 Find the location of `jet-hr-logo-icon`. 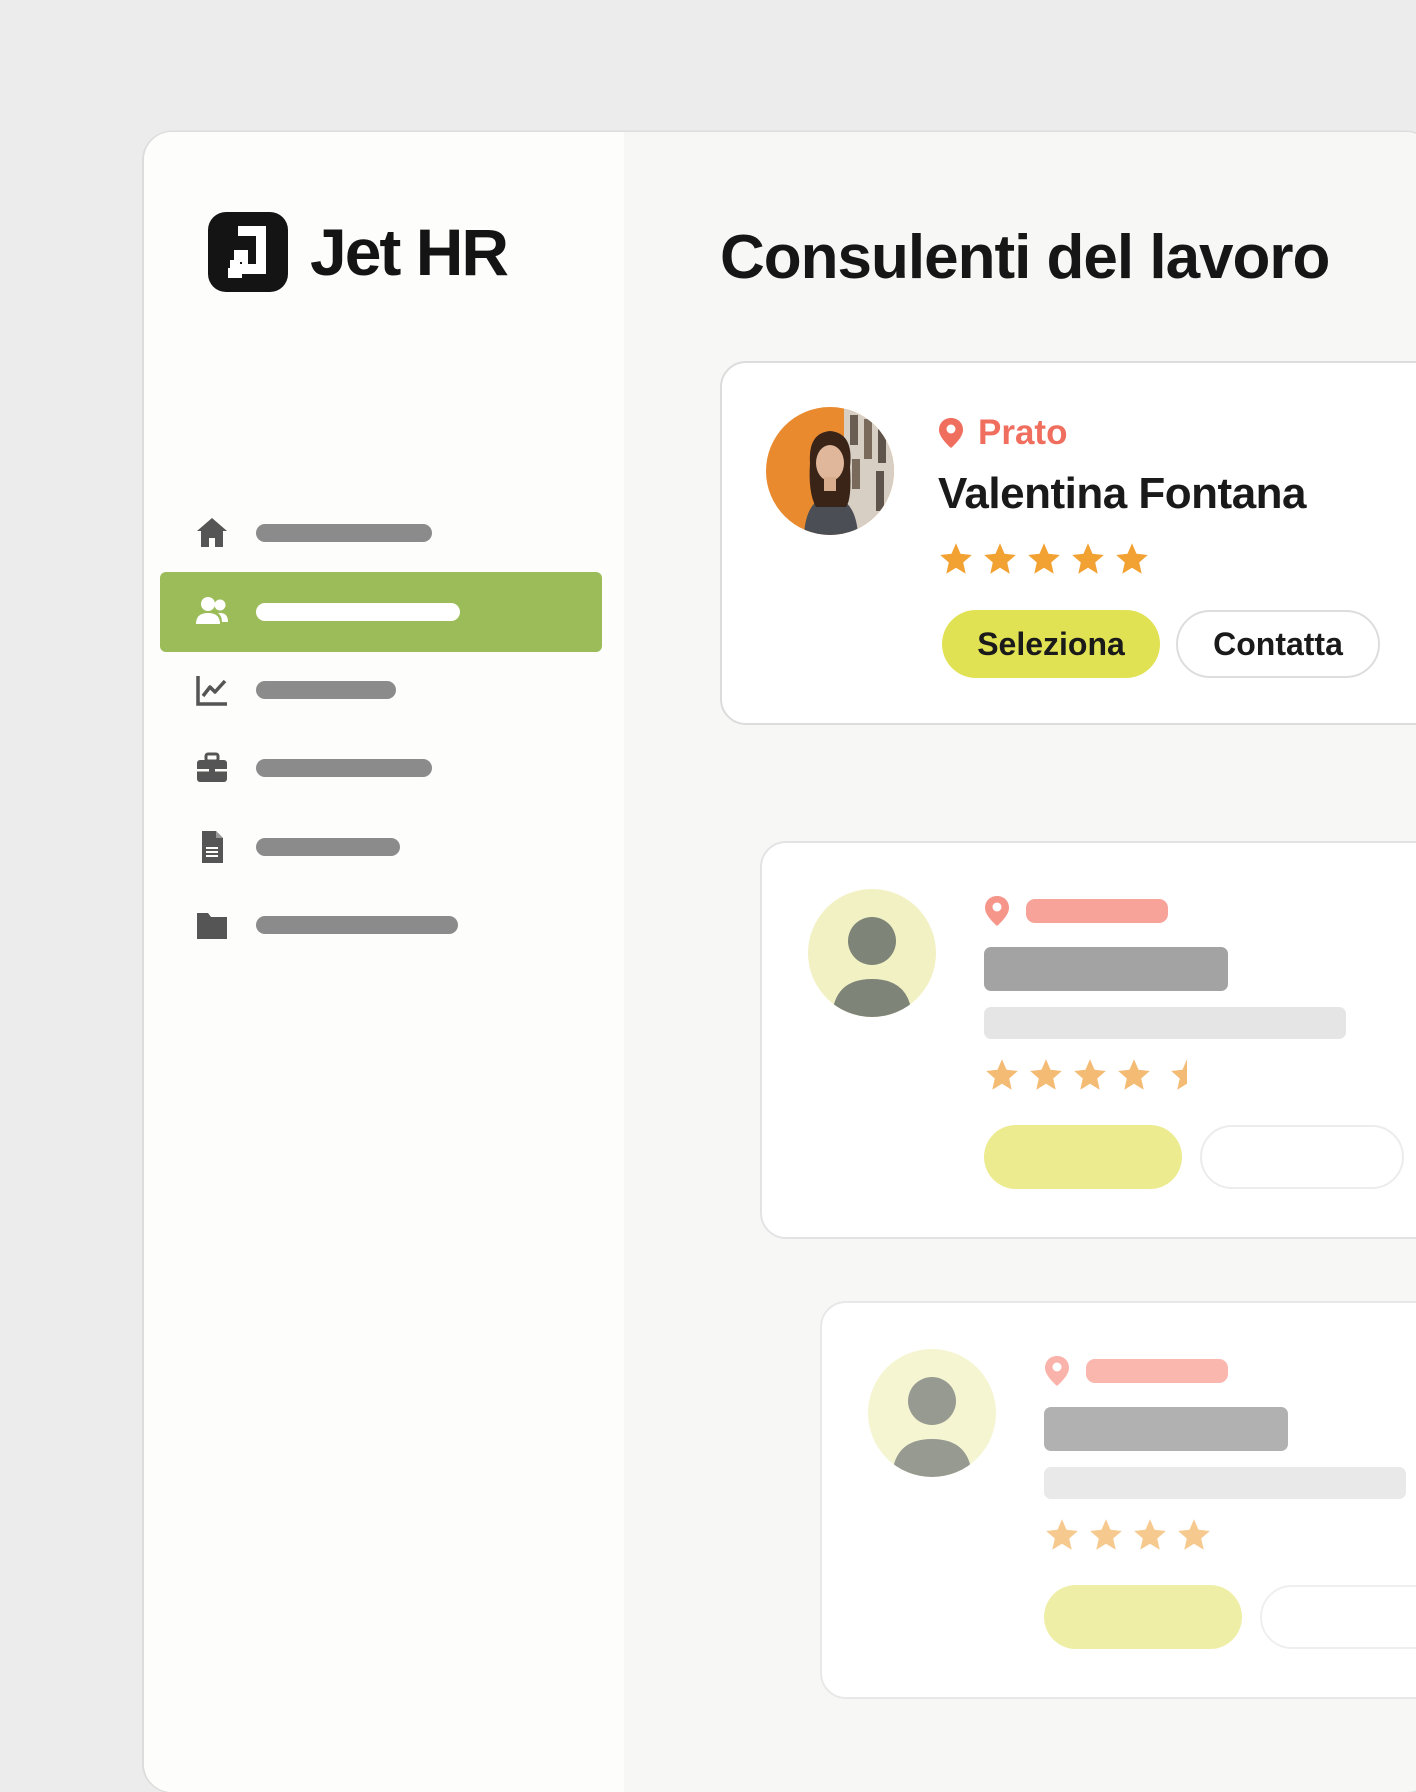

jet-hr-logo-icon is located at coordinates (248, 252).